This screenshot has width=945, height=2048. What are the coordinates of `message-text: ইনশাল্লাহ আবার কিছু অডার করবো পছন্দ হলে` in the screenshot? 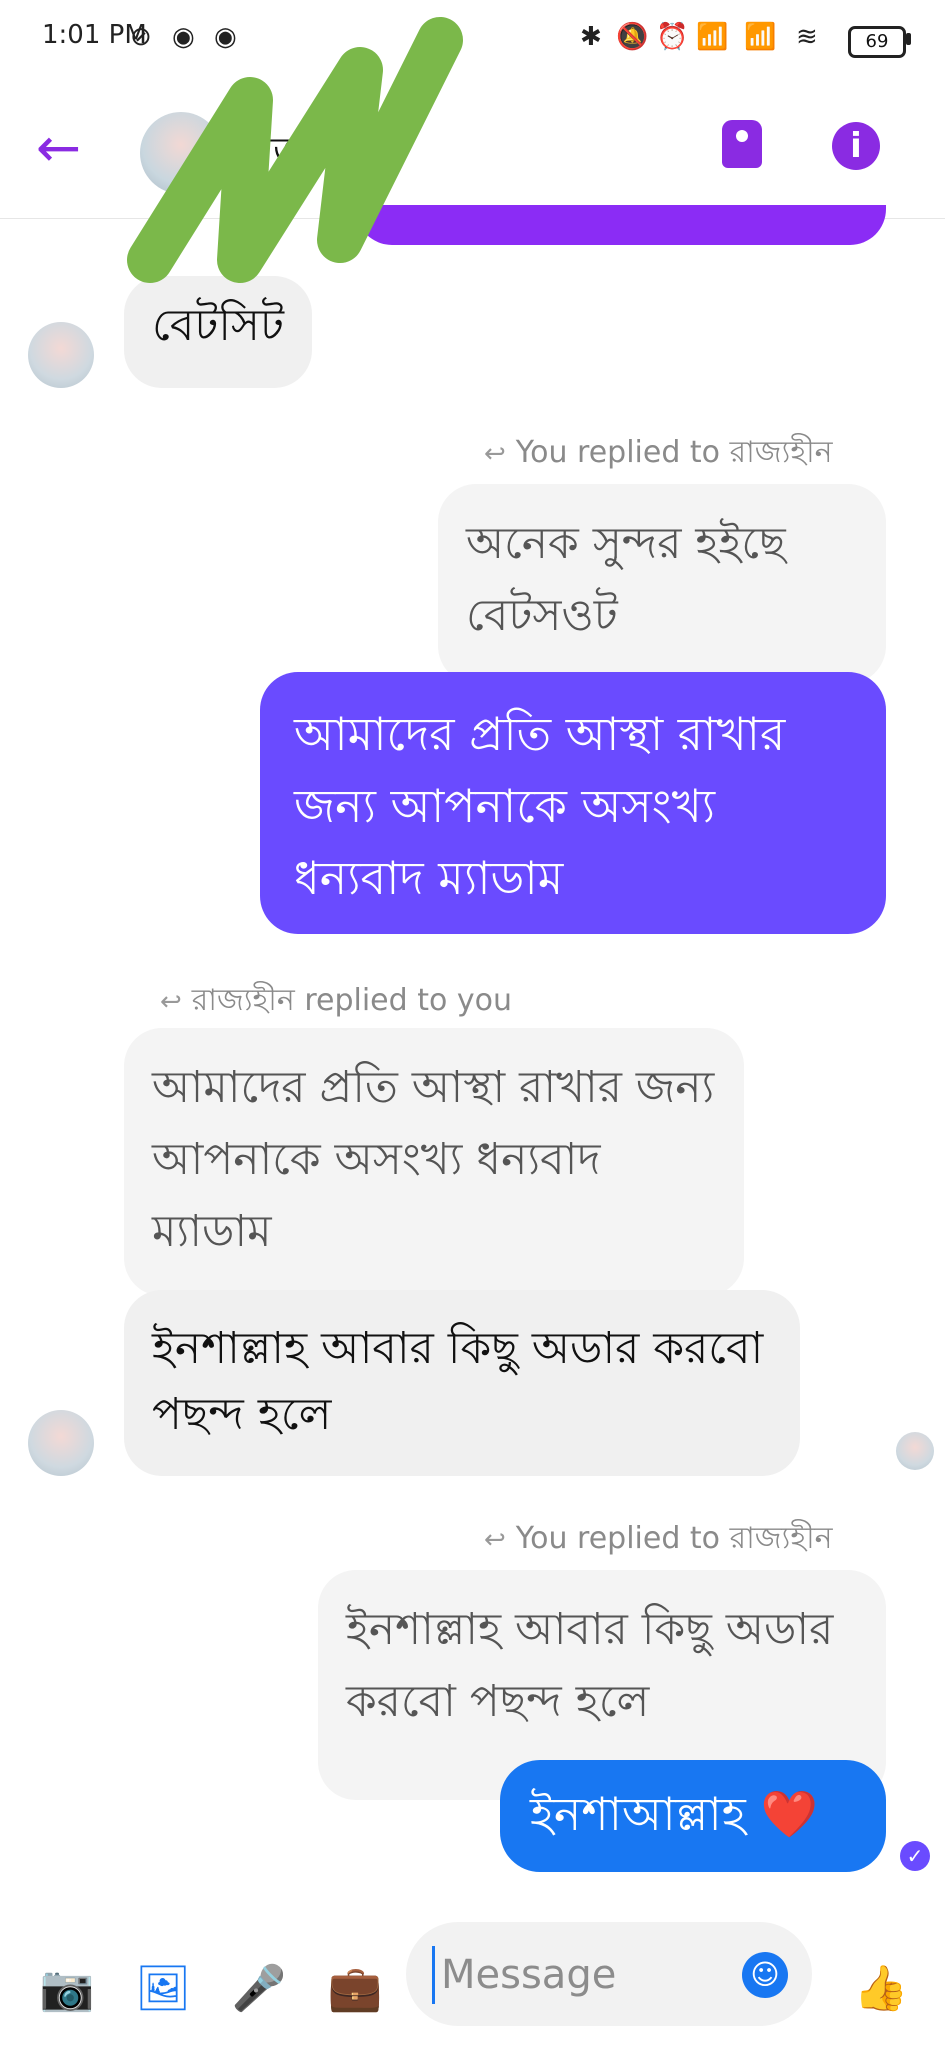 It's located at (458, 1381).